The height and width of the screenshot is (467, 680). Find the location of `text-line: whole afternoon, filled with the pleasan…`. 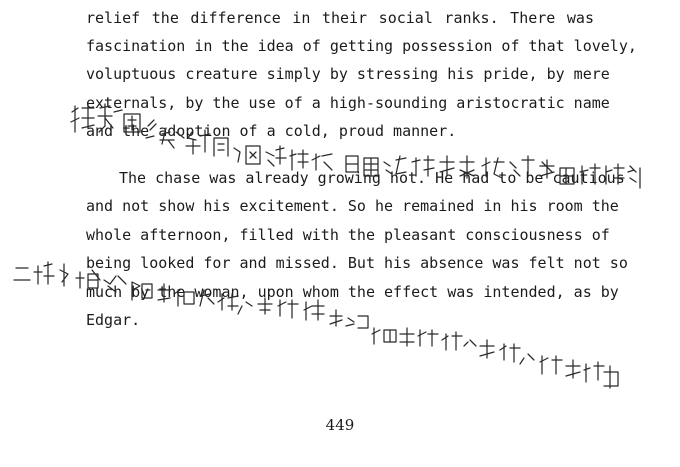

text-line: whole afternoon, filled with the pleasan… is located at coordinates (348, 235).